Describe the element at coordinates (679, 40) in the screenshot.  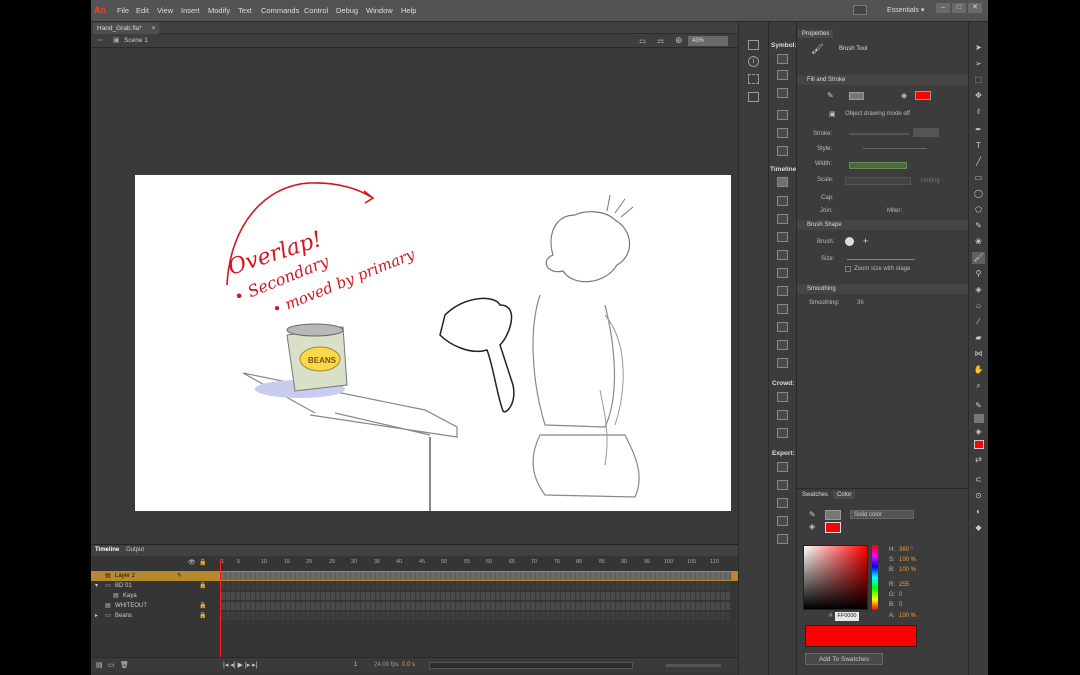
I see `center-stage-icon: ⊕` at that location.